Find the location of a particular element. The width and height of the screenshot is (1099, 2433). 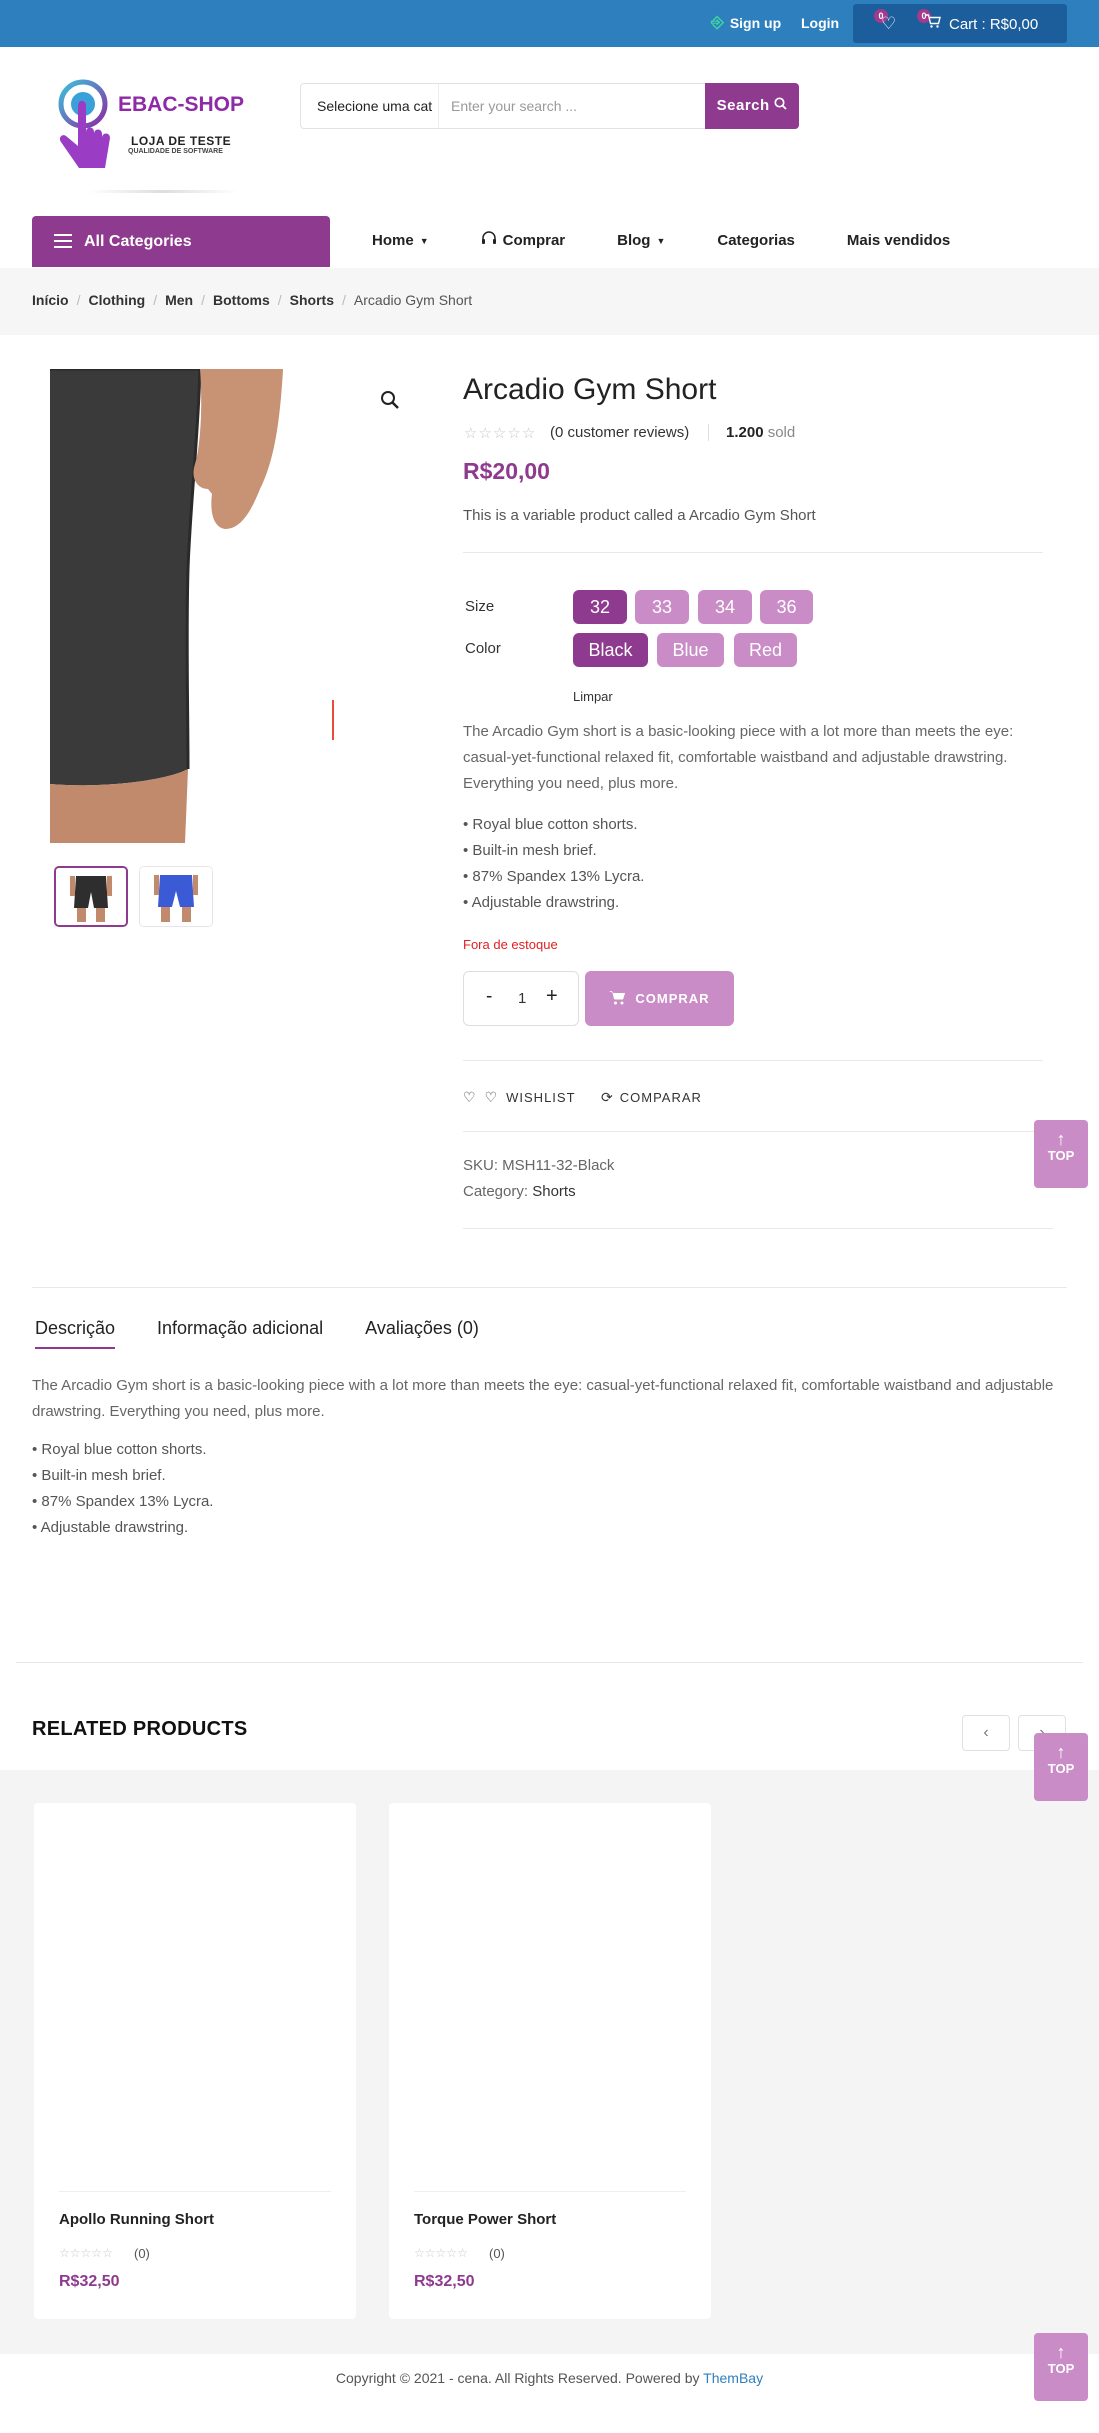

color-option-red: Red is located at coordinates (765, 650).